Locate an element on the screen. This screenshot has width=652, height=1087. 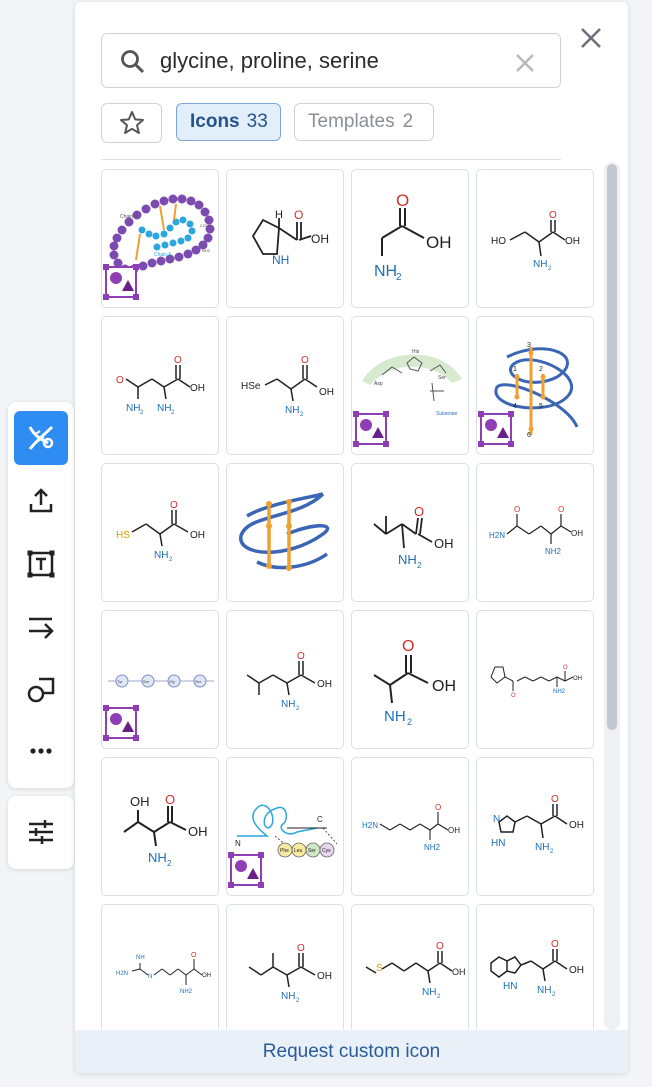
arrow-tool-button is located at coordinates (41, 627).